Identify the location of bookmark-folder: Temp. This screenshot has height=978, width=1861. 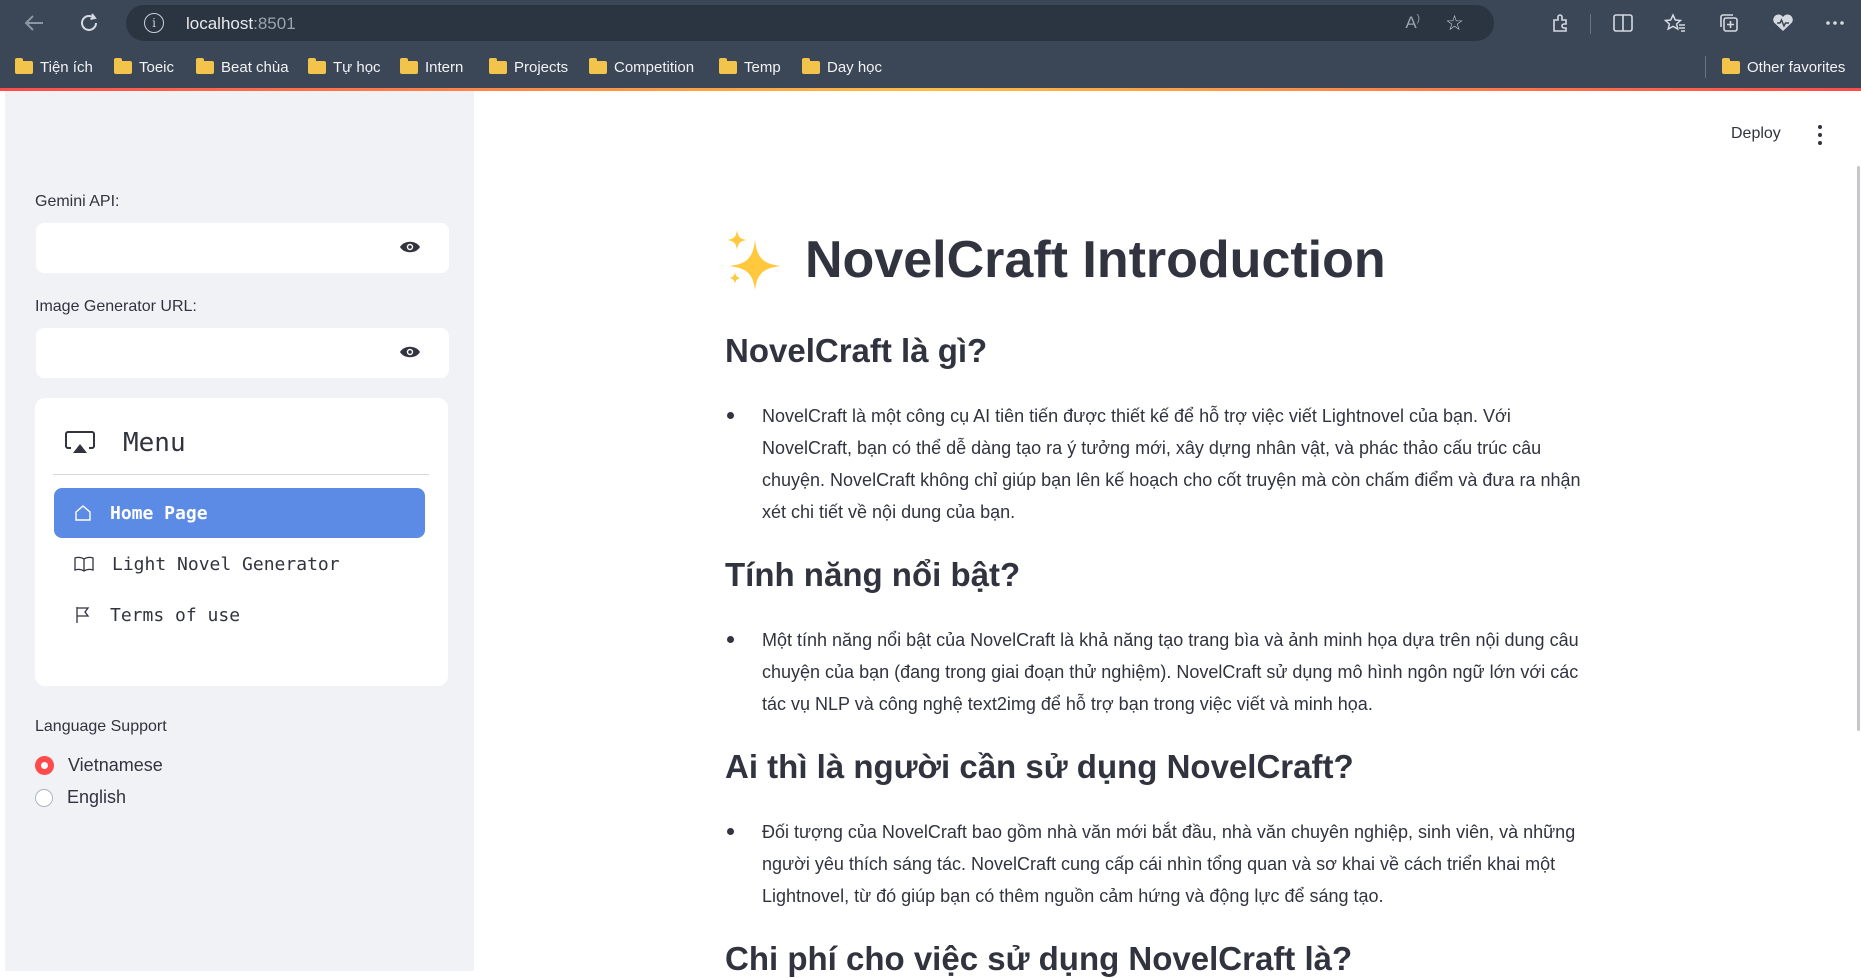
(750, 67).